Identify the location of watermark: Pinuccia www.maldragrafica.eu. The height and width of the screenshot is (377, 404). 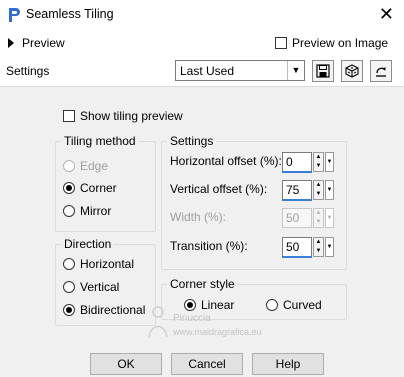
(235, 324).